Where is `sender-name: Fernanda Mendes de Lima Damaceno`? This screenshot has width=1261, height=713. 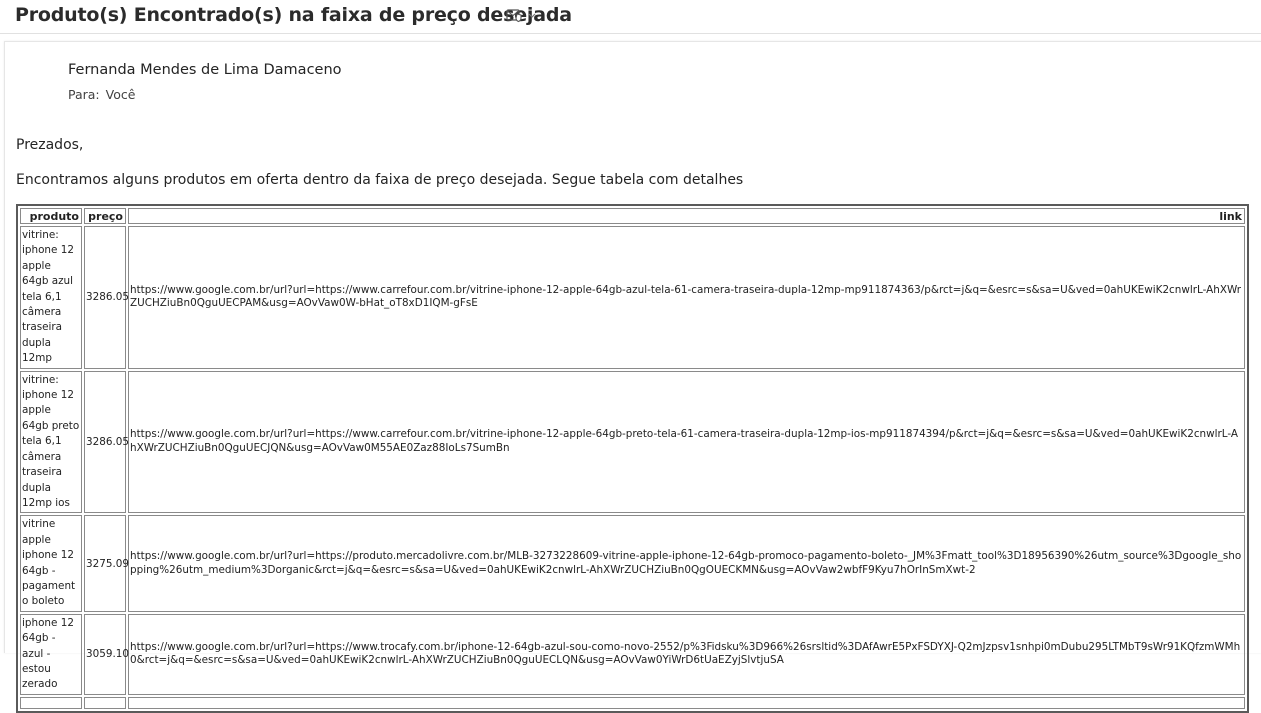 sender-name: Fernanda Mendes de Lima Damaceno is located at coordinates (205, 70).